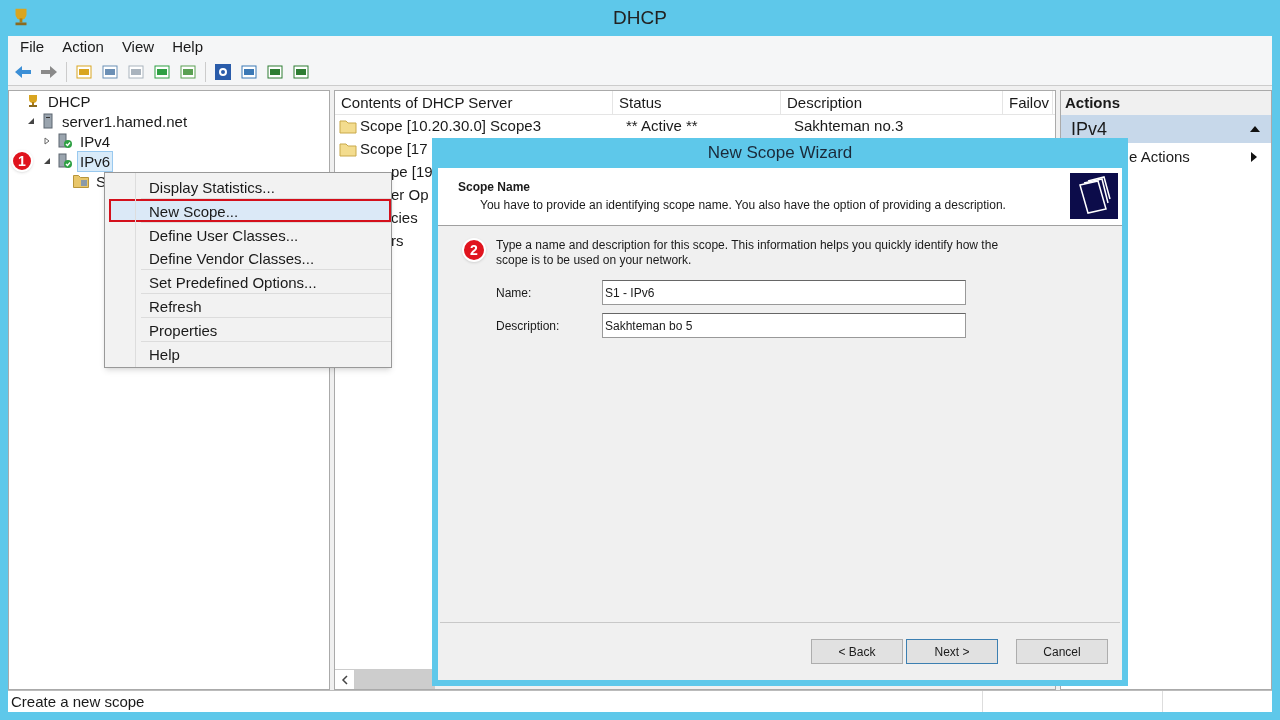 The width and height of the screenshot is (1280, 720). Describe the element at coordinates (662, 126) in the screenshot. I see `table-cell-text: ** Active **` at that location.